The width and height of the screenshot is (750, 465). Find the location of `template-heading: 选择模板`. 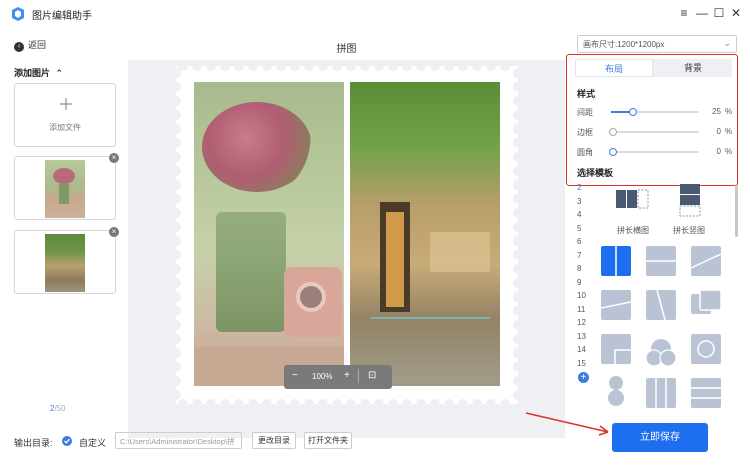

template-heading: 选择模板 is located at coordinates (595, 173).